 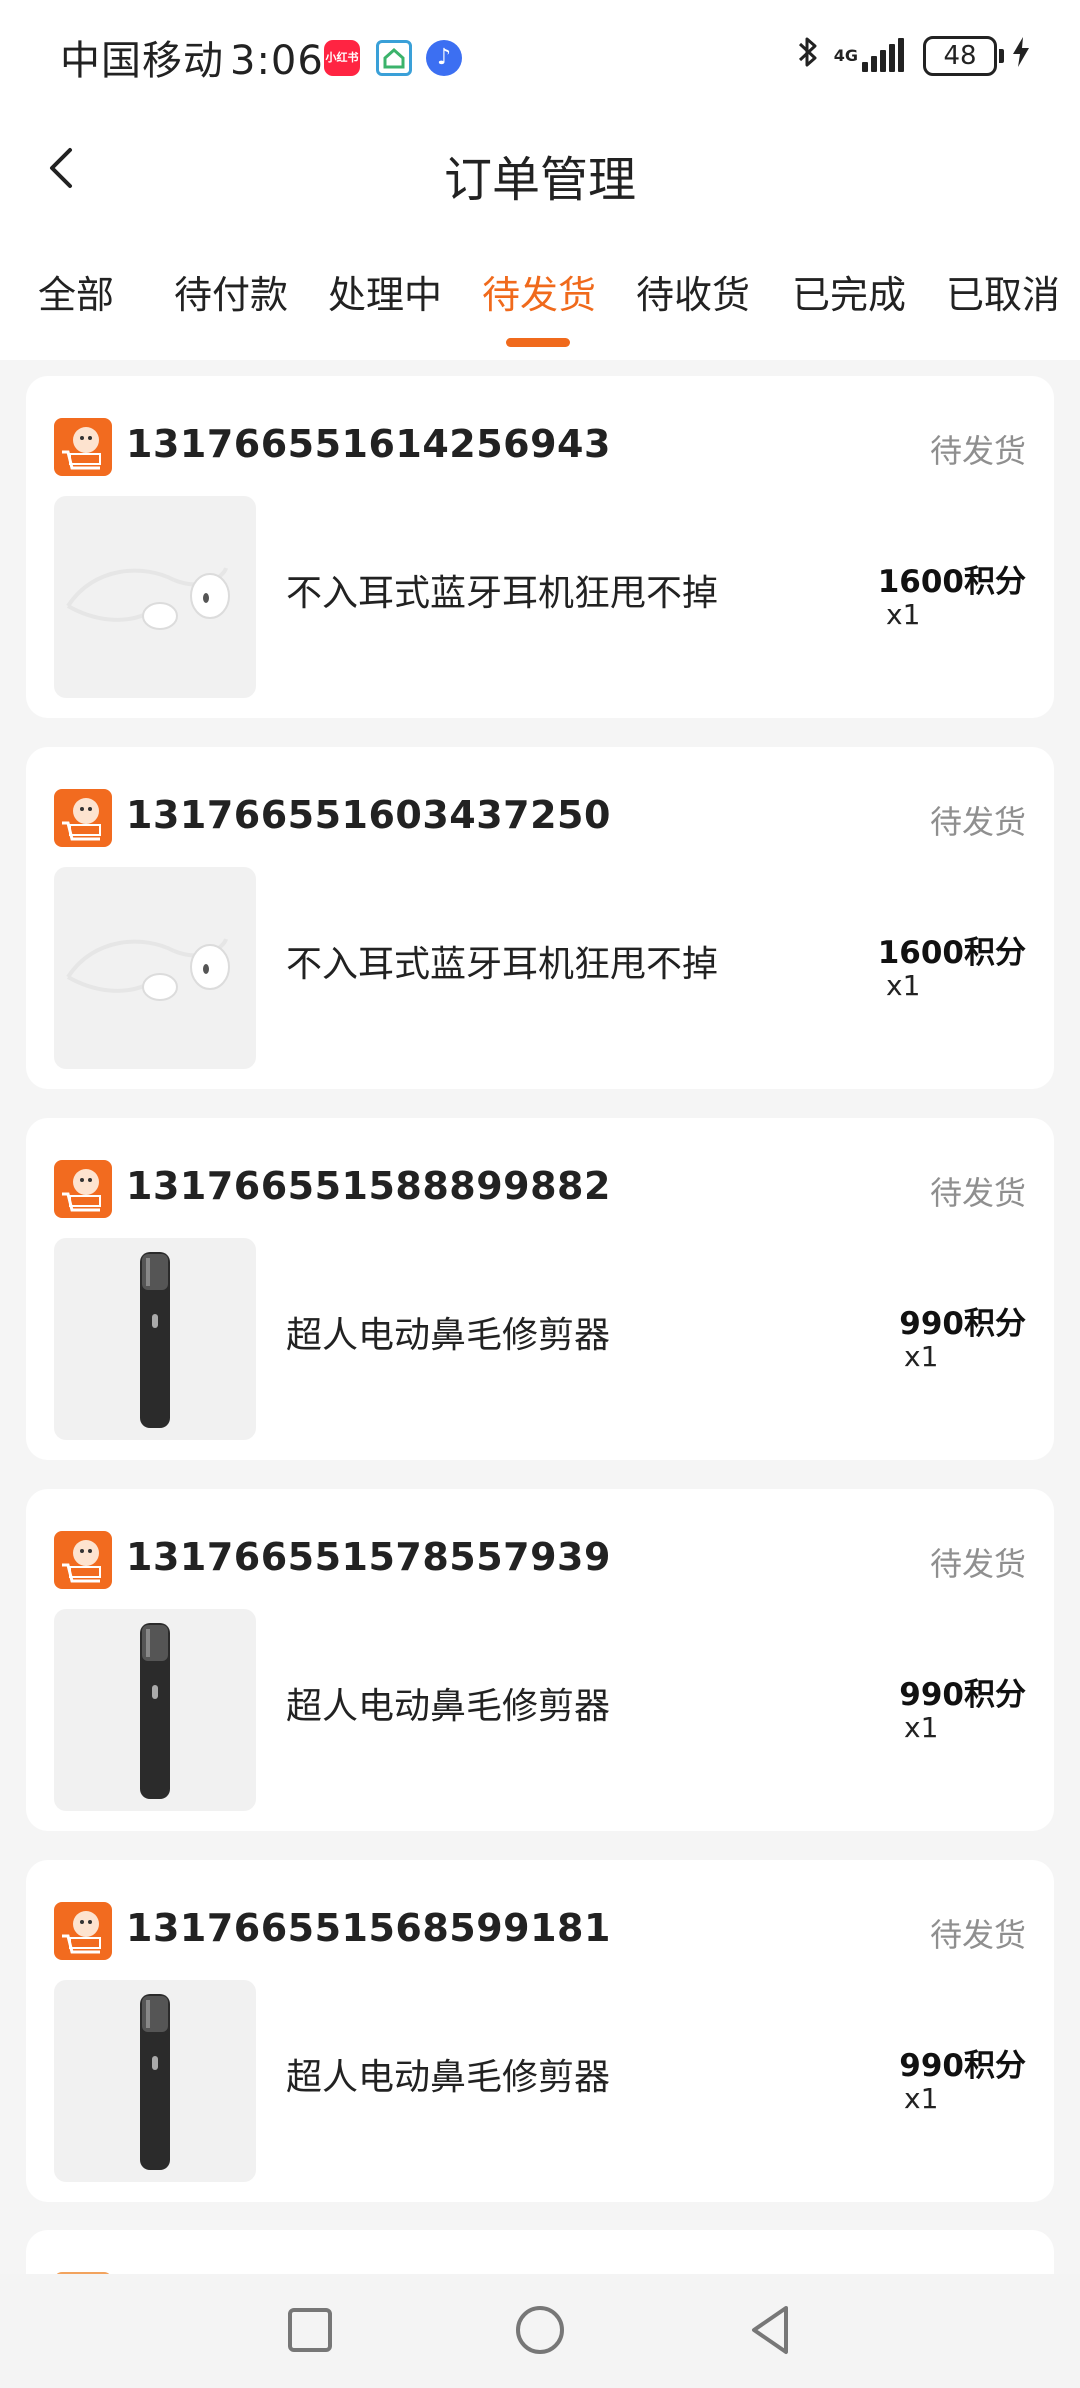 I want to click on home-icon, so click(x=540, y=2330).